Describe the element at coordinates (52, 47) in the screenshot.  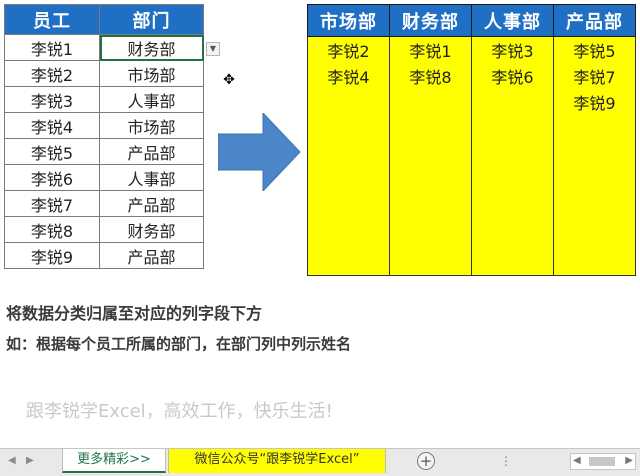
I see `employee-cell: 李锐1` at that location.